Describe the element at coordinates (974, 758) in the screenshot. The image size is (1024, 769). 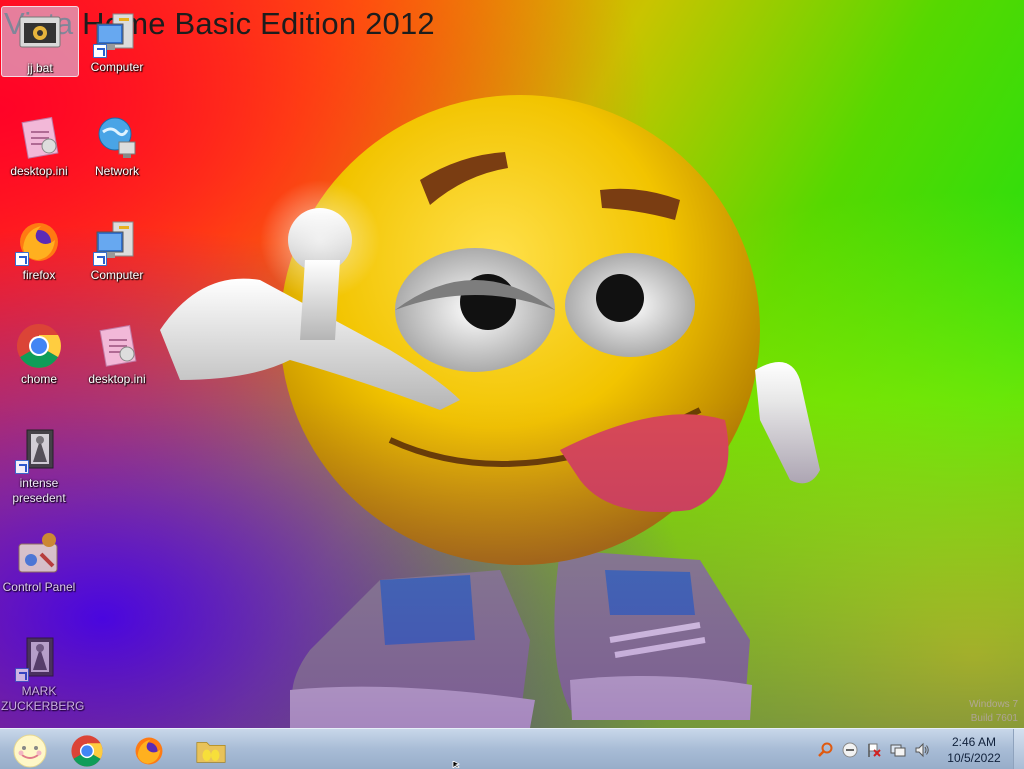
I see `clock-date: 10/5/2022` at that location.